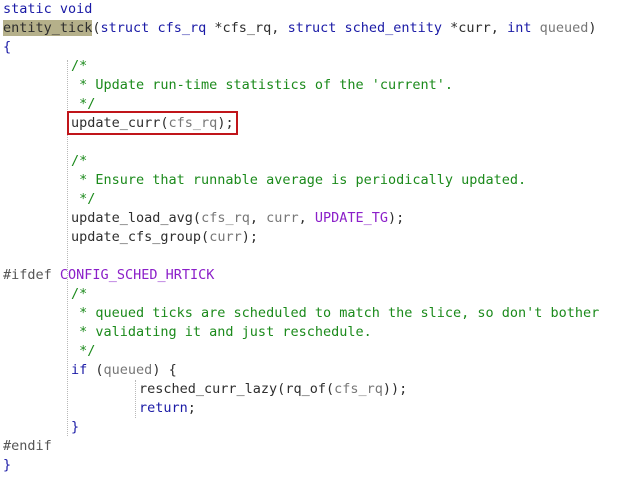 This screenshot has width=624, height=477. I want to click on function-call: rq_of, so click(305, 389).